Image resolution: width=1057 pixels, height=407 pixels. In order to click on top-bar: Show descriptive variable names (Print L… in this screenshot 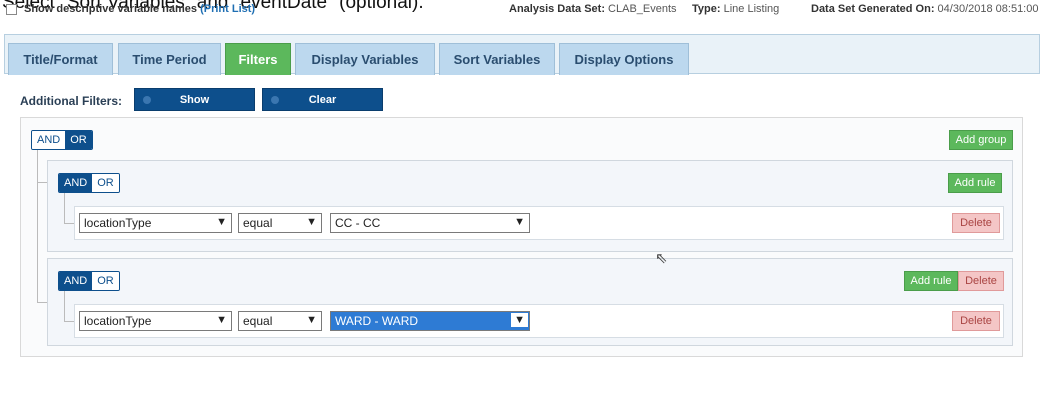, I will do `click(530, 10)`.